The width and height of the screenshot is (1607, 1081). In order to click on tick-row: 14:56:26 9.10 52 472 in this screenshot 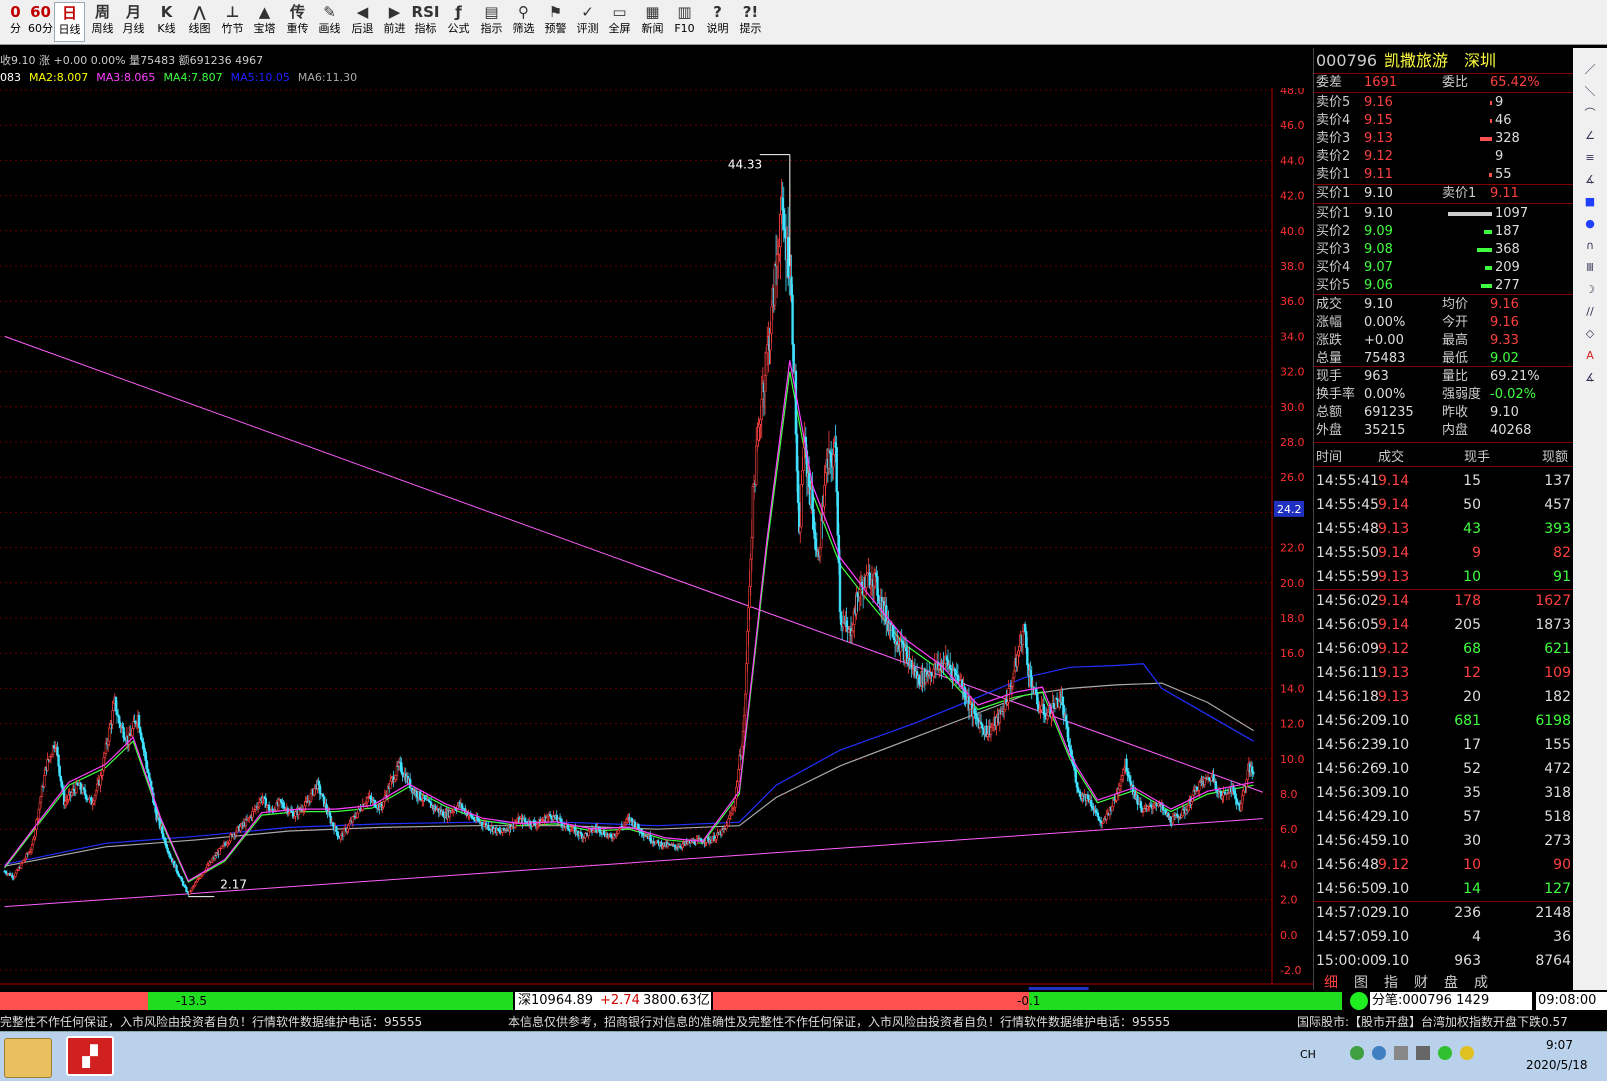, I will do `click(1443, 769)`.